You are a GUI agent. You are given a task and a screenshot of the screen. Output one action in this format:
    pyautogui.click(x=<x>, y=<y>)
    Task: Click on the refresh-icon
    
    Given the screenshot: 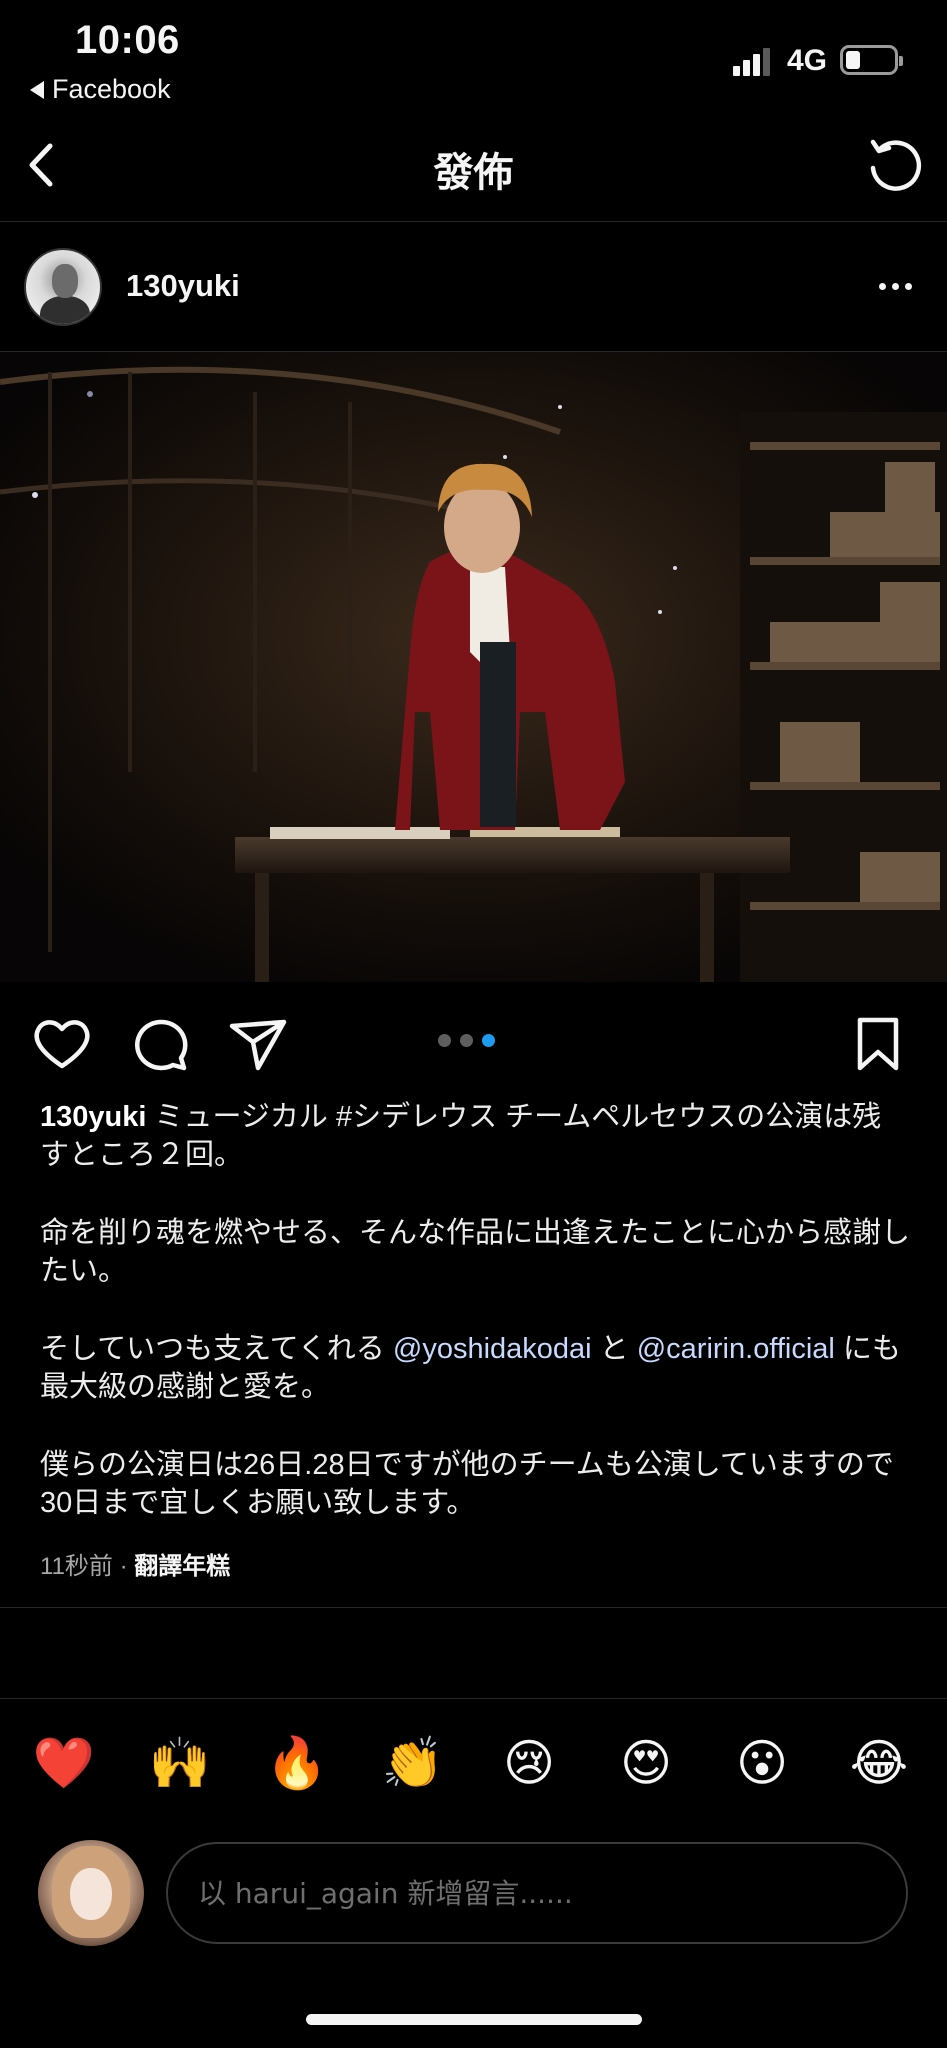 What is the action you would take?
    pyautogui.click(x=896, y=165)
    